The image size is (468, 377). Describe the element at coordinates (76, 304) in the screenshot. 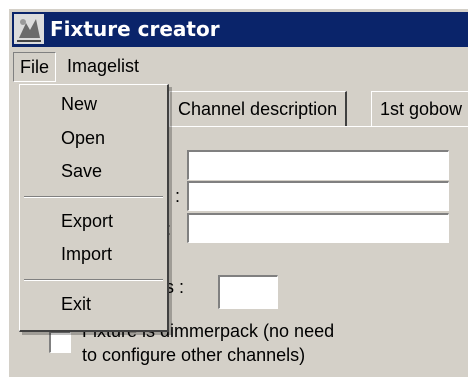

I see `menu-item-exit: Exit` at that location.